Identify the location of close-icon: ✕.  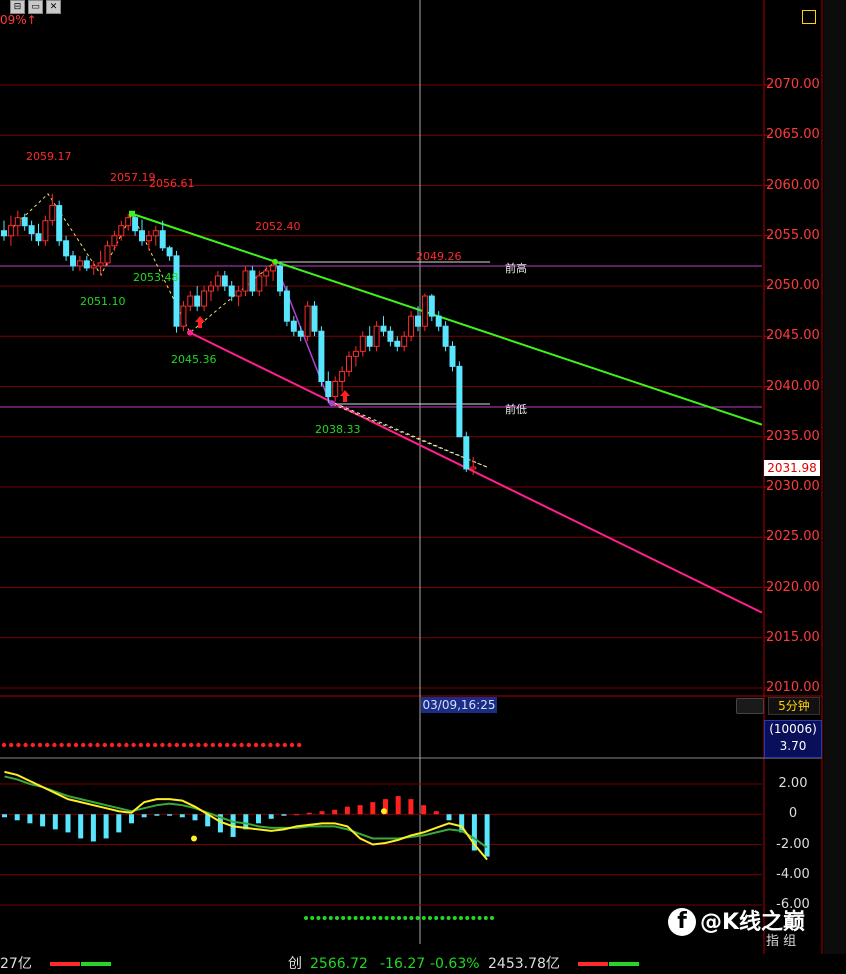
(53, 7).